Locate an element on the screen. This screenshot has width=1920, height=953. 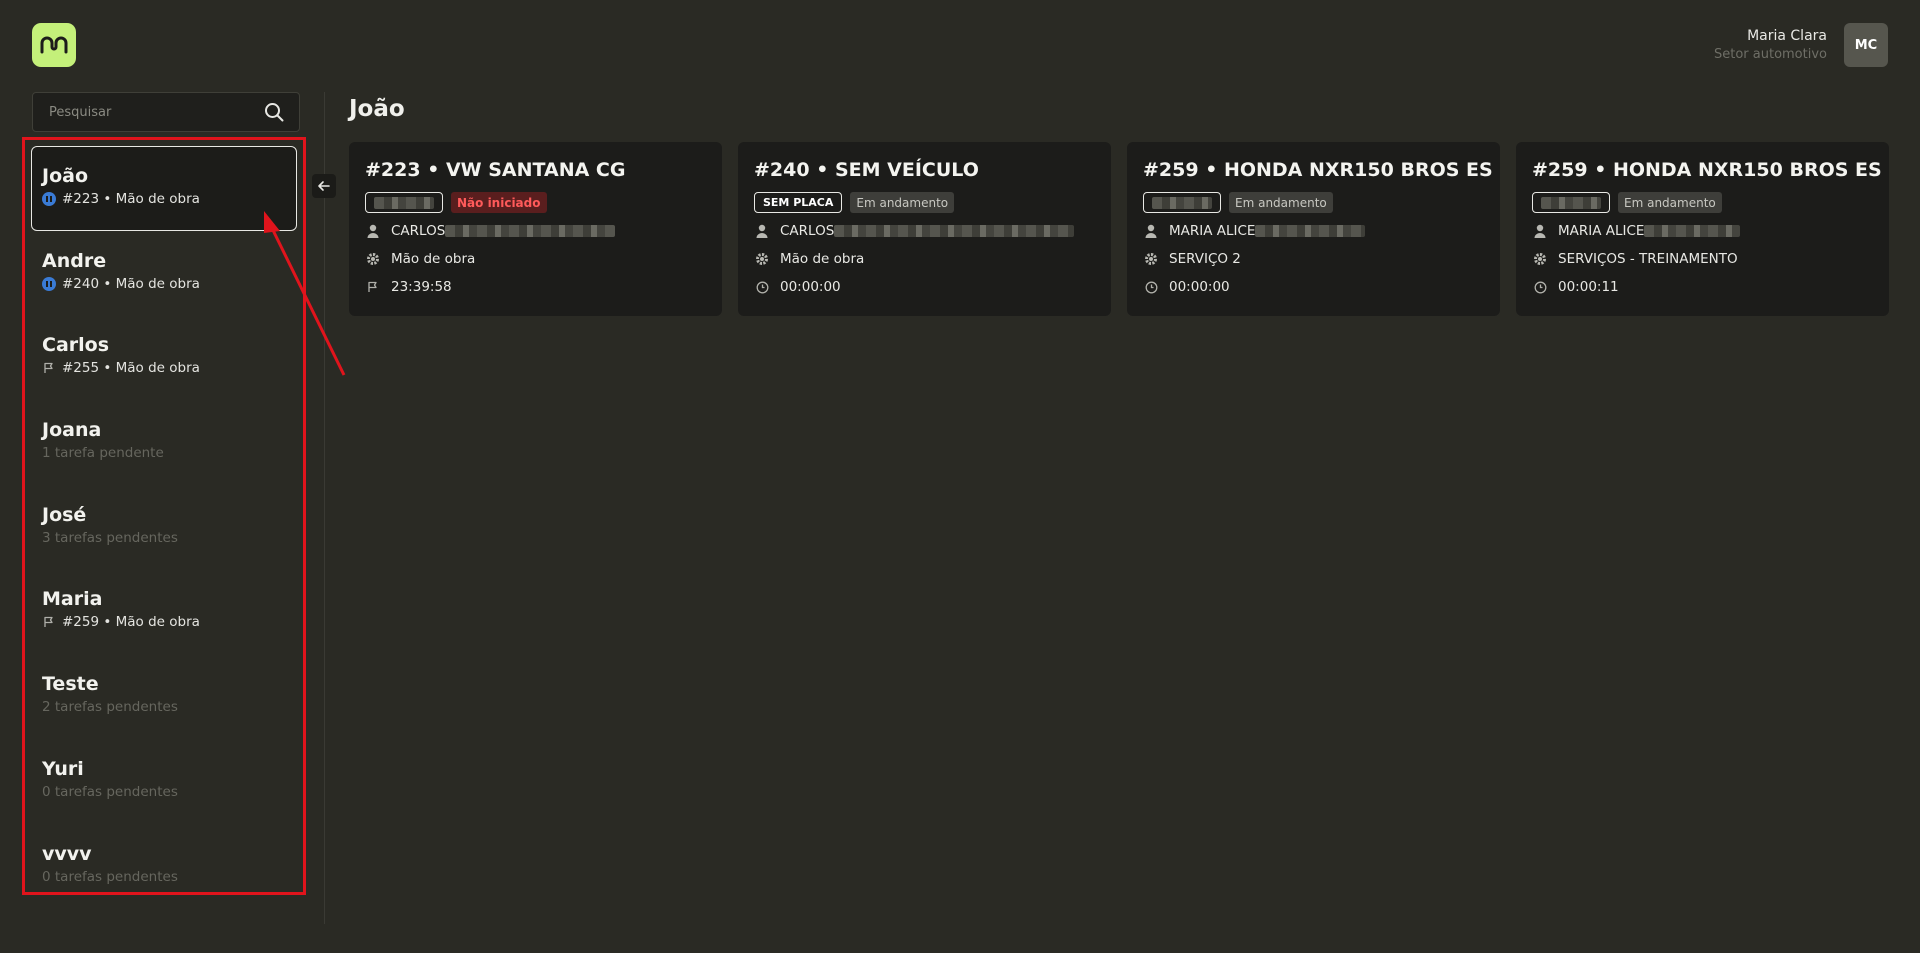
worker-name: Yuri is located at coordinates (63, 768).